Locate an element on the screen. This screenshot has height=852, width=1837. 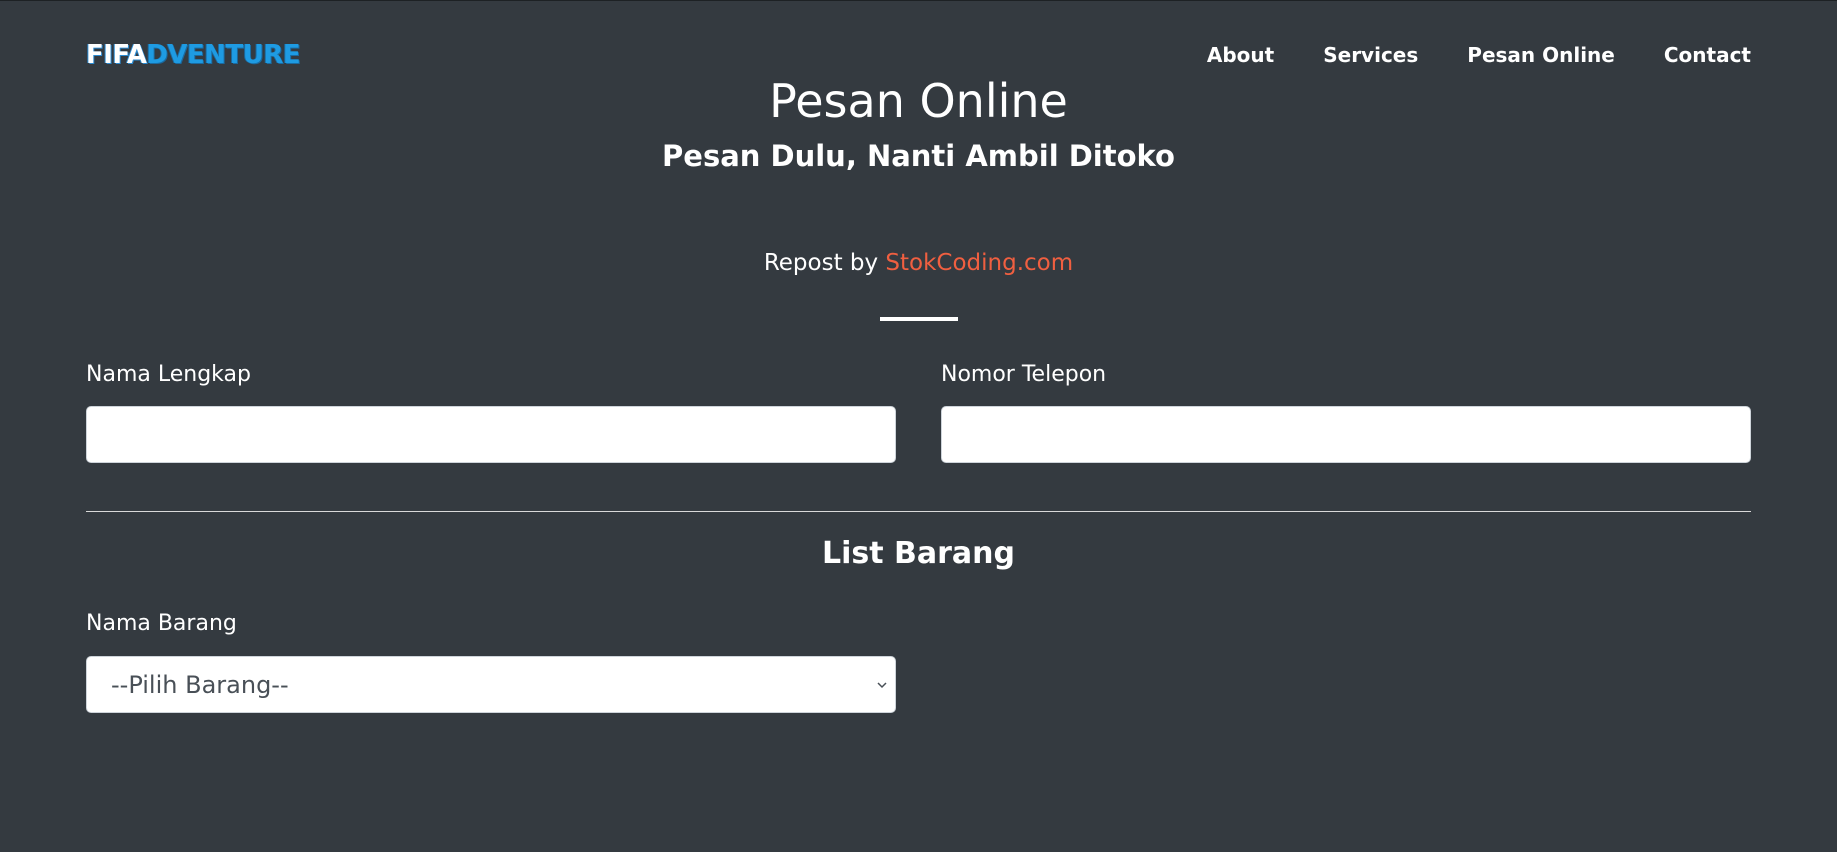
item-select-value: --Pilih Barang-- is located at coordinates (200, 684).